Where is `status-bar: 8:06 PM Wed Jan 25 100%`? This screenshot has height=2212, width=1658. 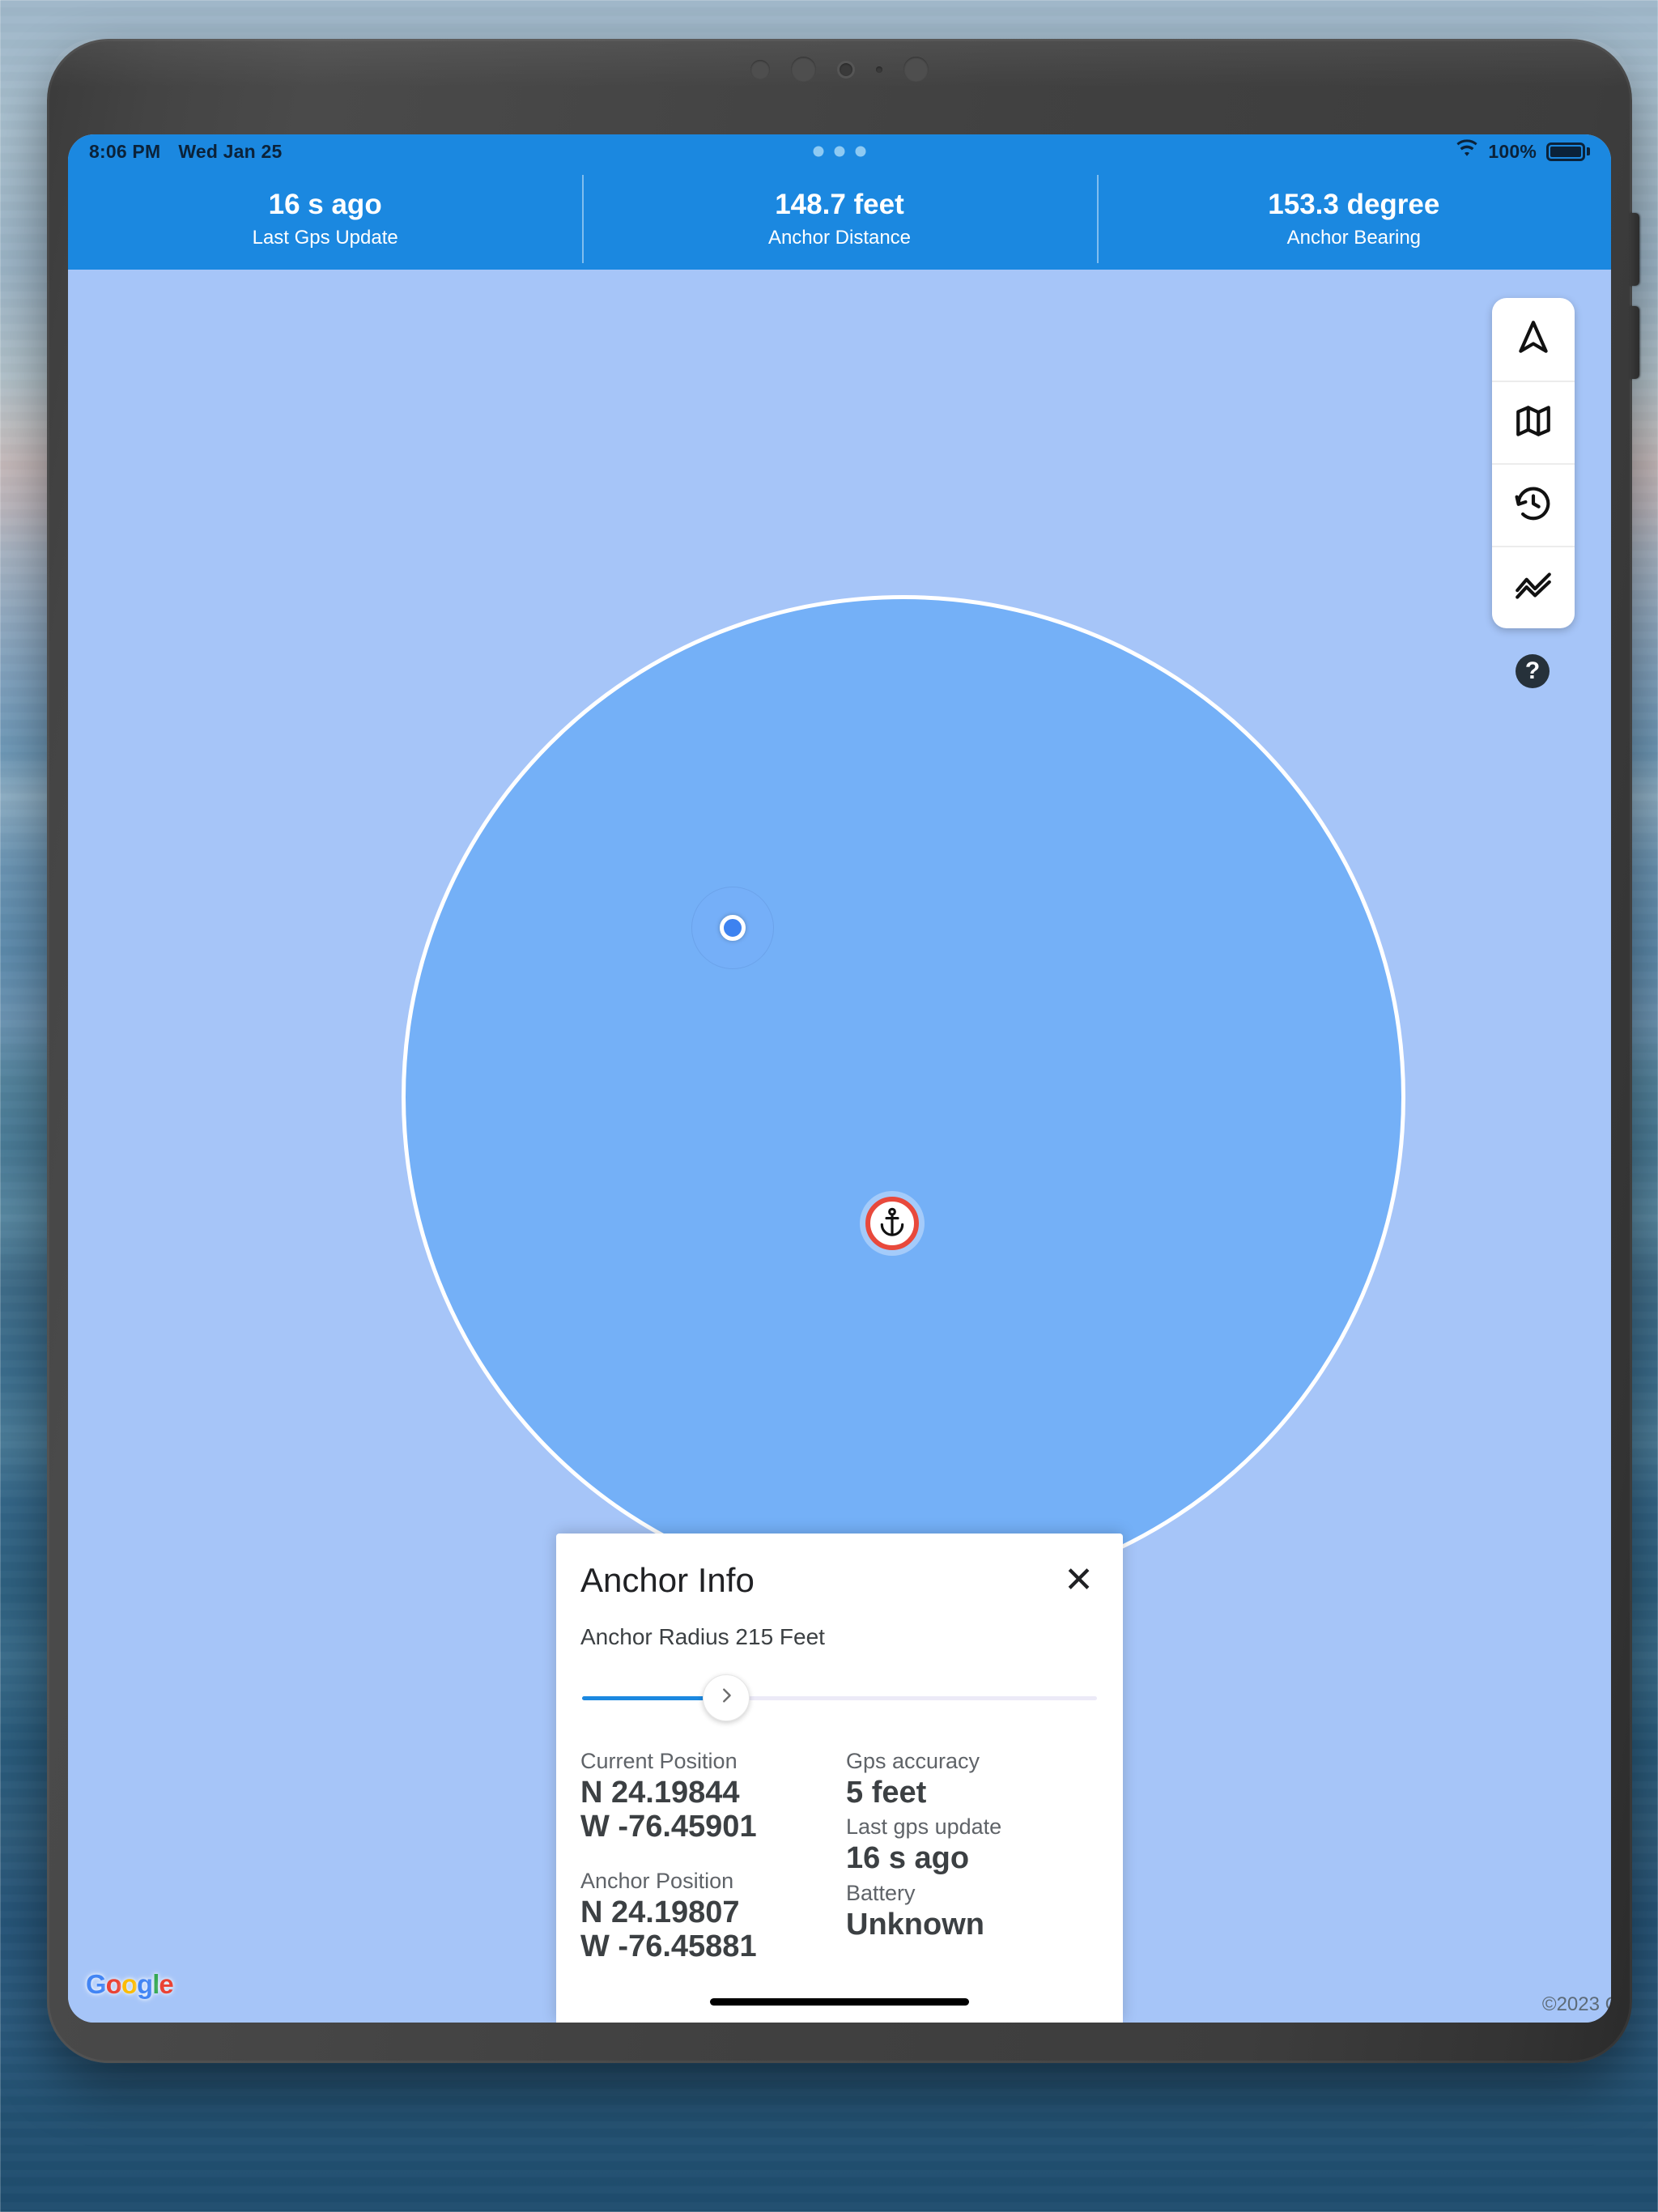
status-bar: 8:06 PM Wed Jan 25 100% is located at coordinates (839, 151).